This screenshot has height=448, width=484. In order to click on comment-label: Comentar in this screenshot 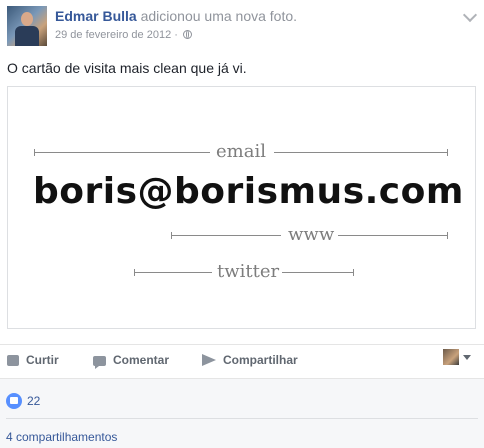, I will do `click(141, 360)`.